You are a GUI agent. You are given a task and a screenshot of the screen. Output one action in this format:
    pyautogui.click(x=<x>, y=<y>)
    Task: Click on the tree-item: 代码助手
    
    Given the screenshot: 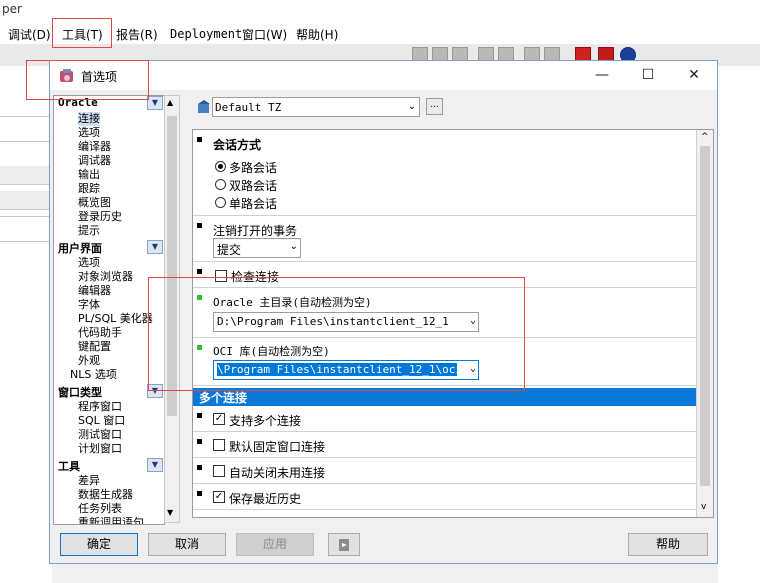 What is the action you would take?
    pyautogui.click(x=100, y=333)
    